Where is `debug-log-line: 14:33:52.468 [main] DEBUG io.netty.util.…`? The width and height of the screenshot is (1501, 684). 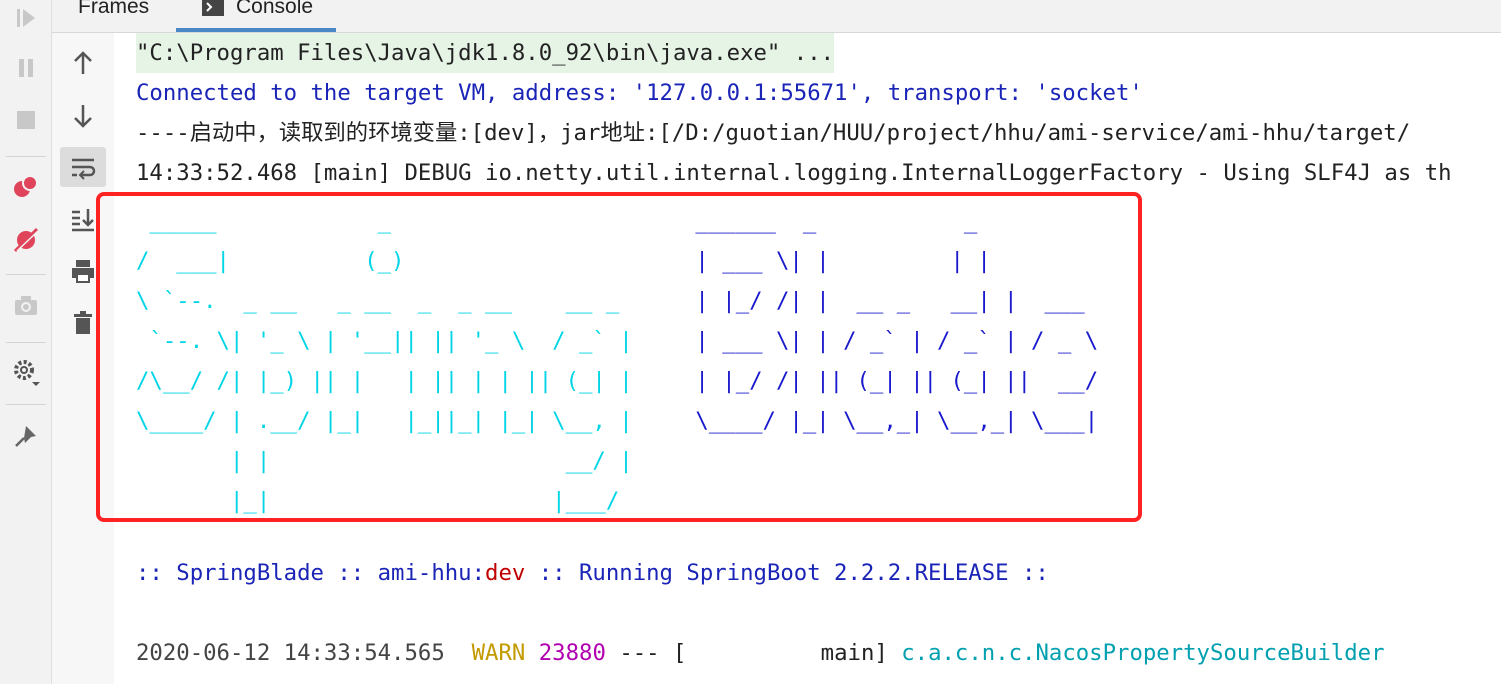
debug-log-line: 14:33:52.468 [main] DEBUG io.netty.util.… is located at coordinates (794, 173).